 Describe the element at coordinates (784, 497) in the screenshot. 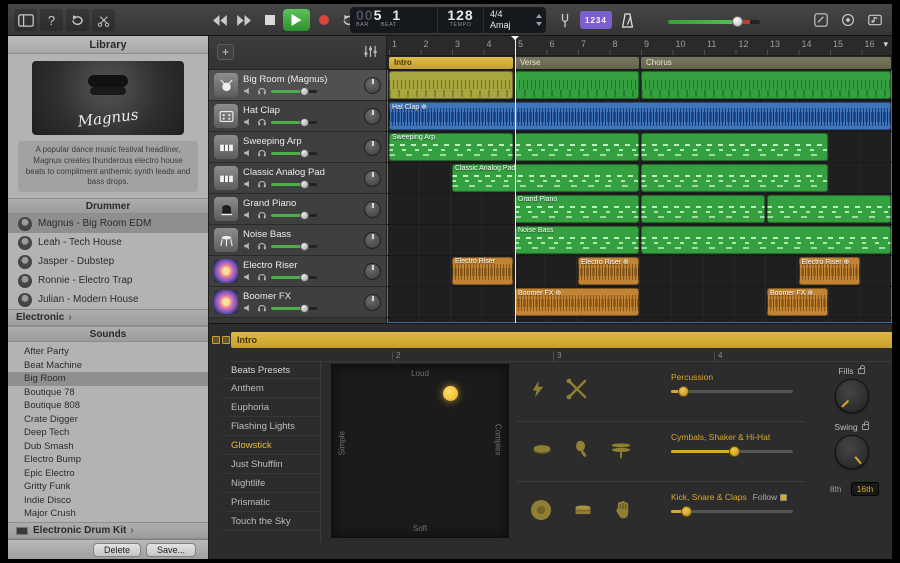

I see `follow-checkbox` at that location.